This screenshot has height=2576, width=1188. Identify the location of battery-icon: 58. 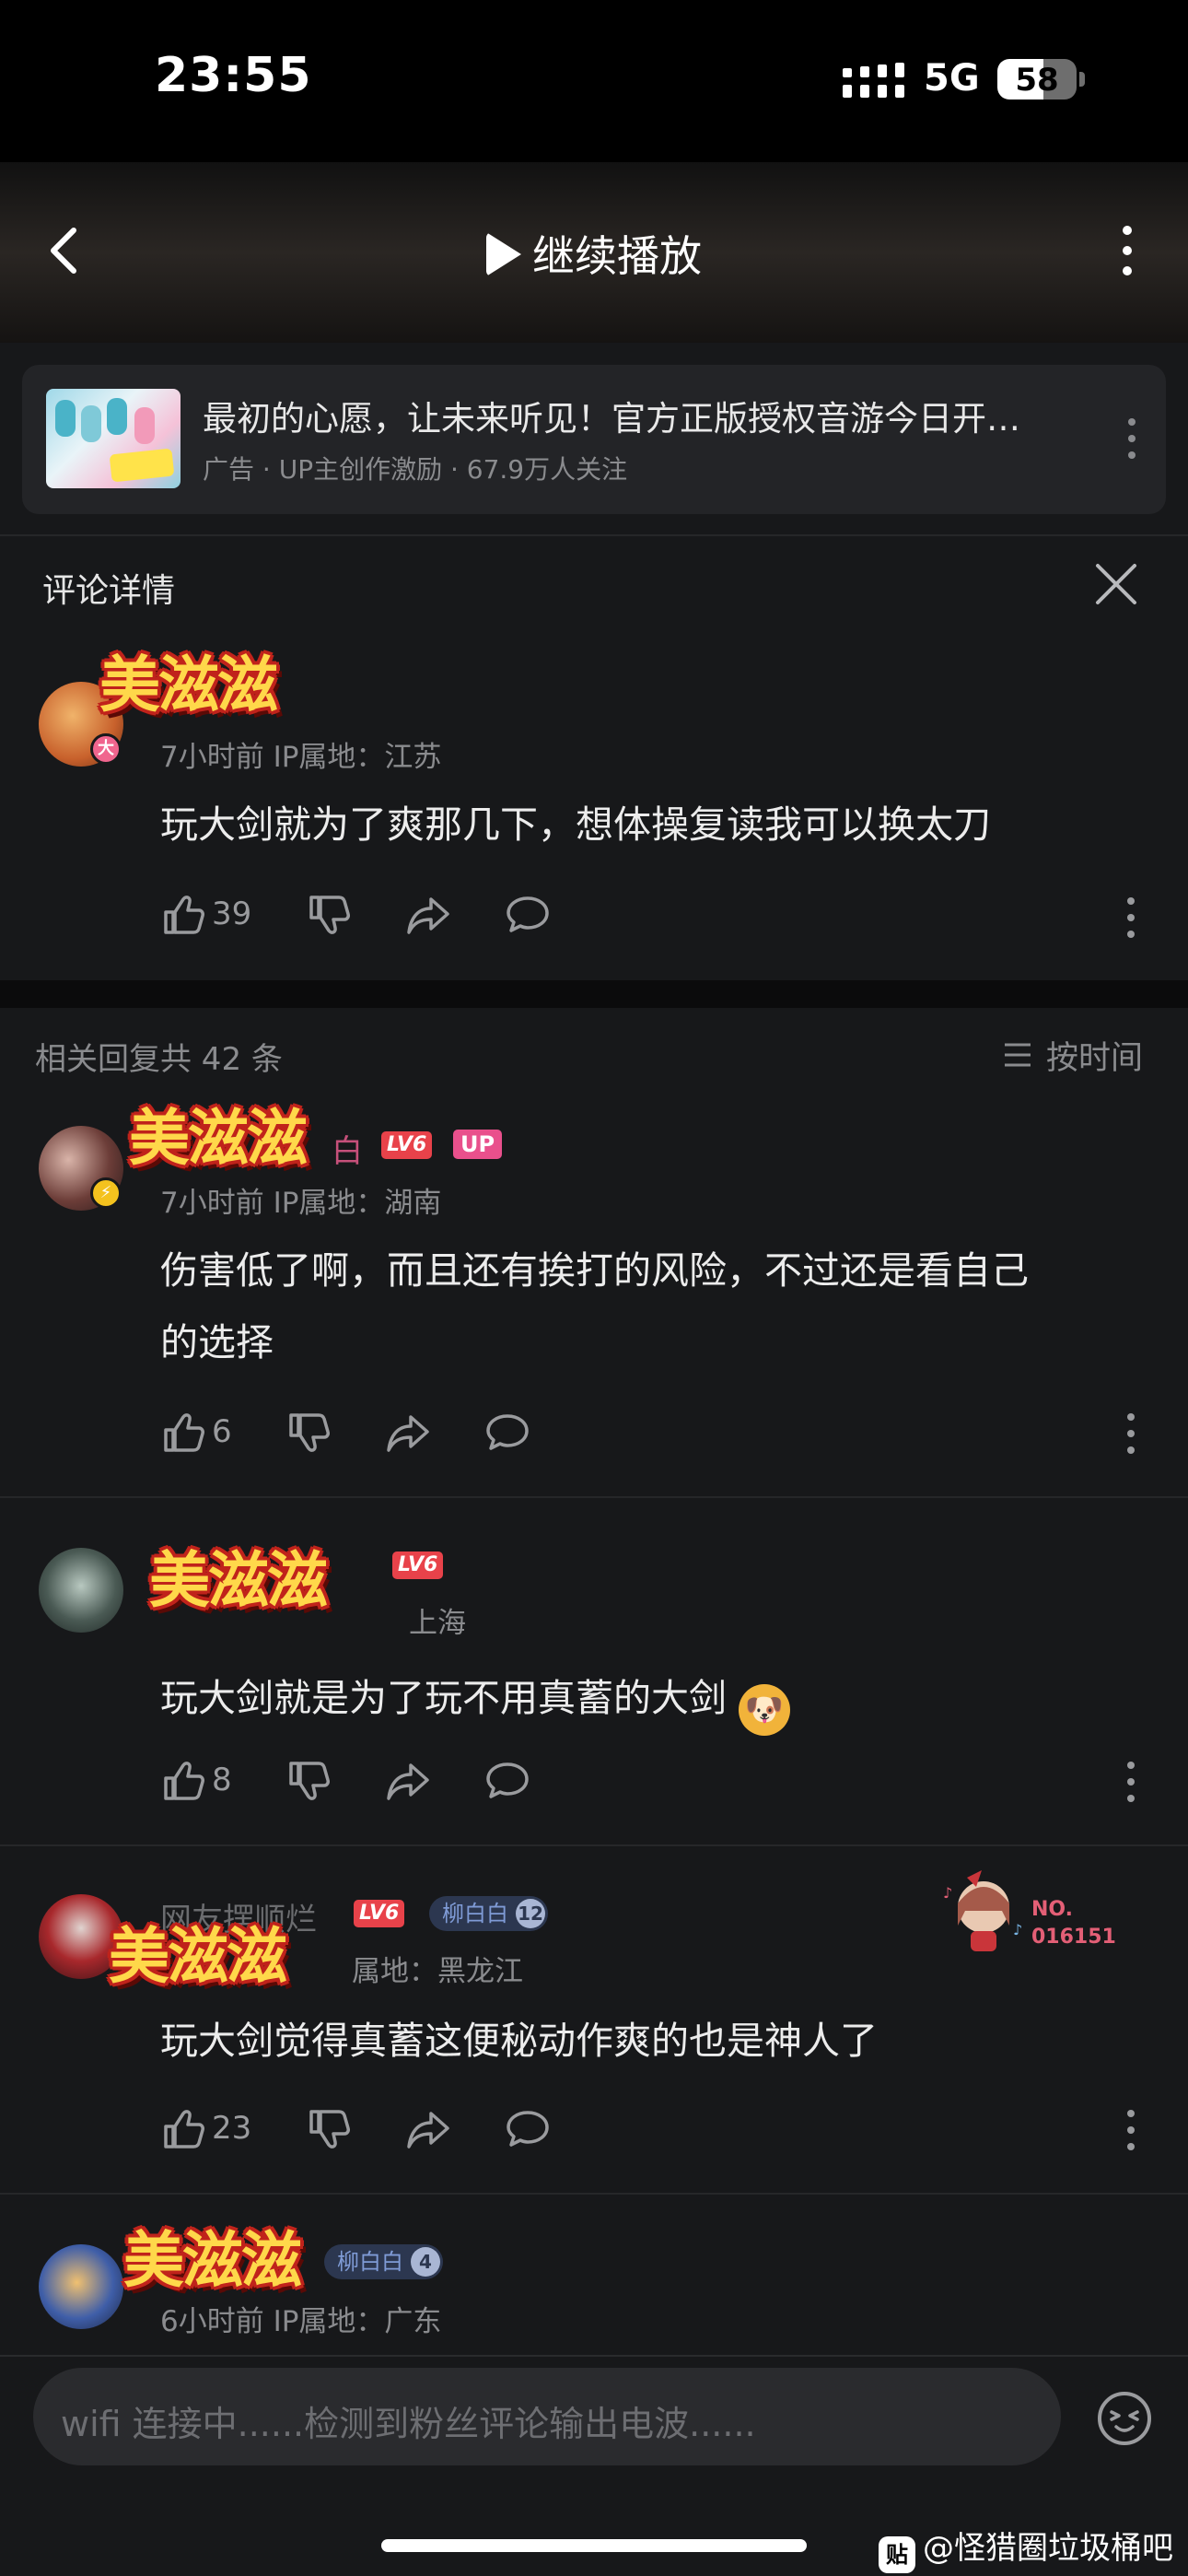
(1037, 79).